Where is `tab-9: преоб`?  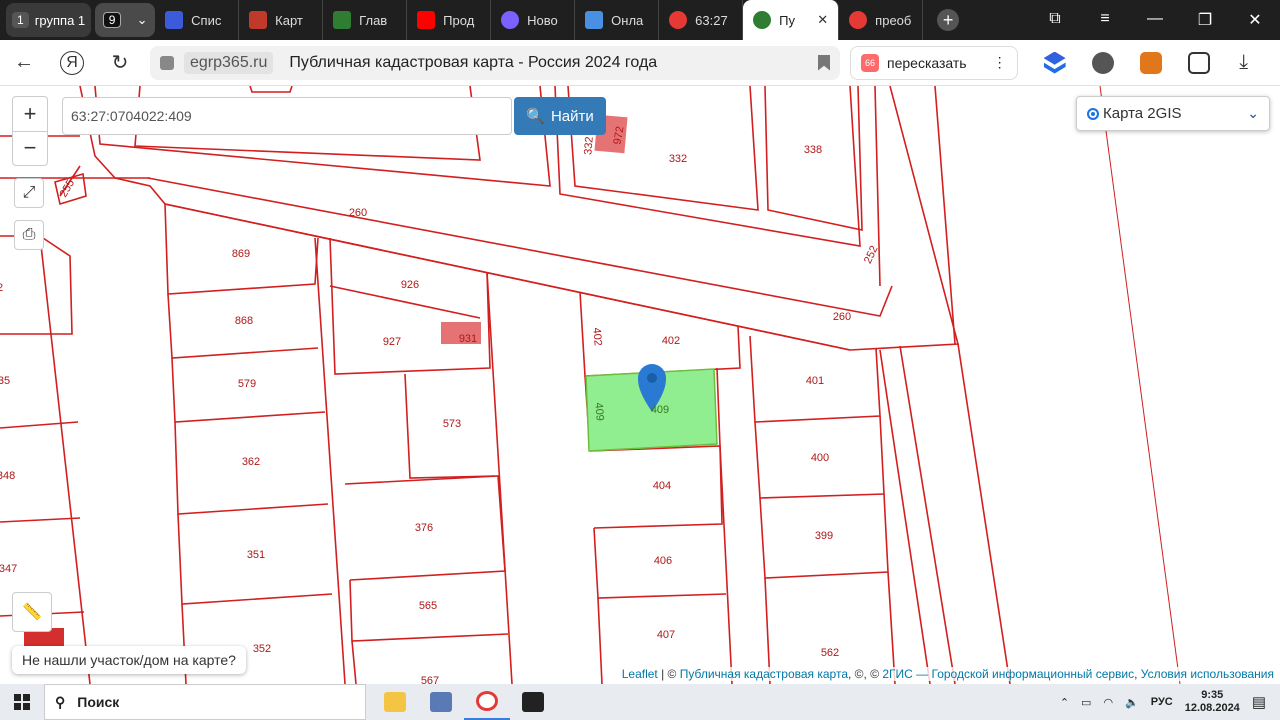
tab-9: преоб is located at coordinates (881, 20).